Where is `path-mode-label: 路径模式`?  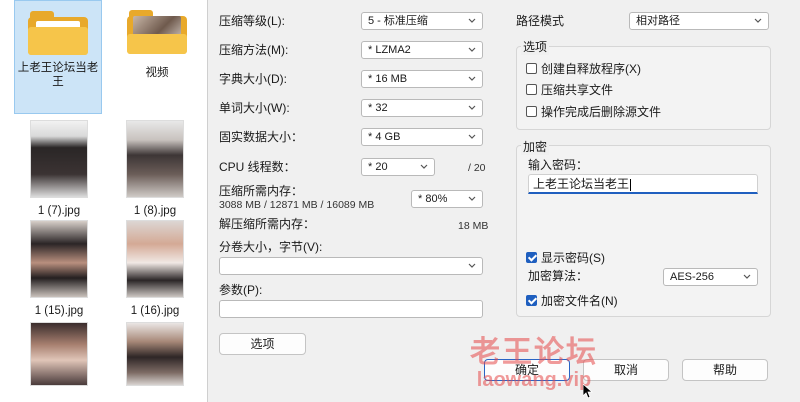
path-mode-label: 路径模式 is located at coordinates (540, 21).